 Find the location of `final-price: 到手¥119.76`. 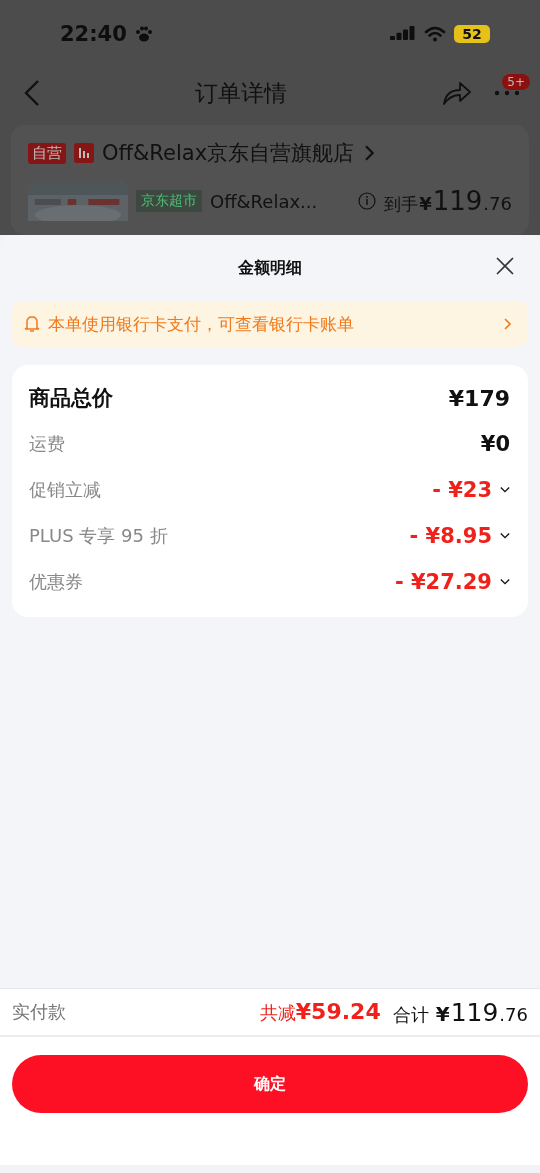

final-price: 到手¥119.76 is located at coordinates (448, 201).